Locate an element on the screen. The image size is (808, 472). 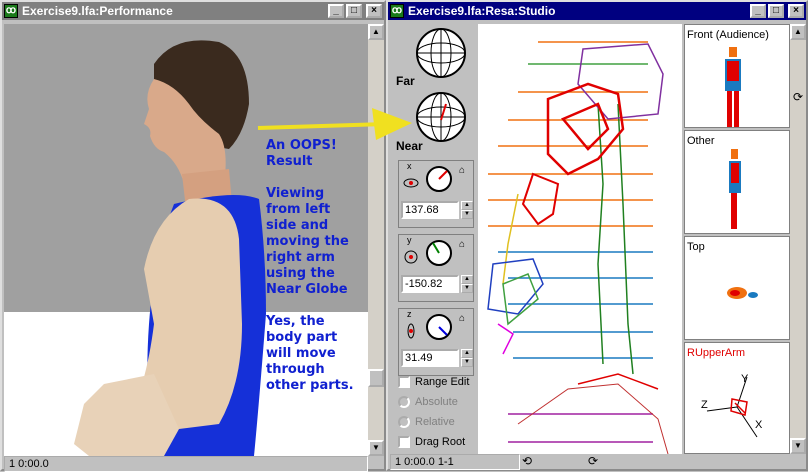
x-rotation-control: x ⌂ 137.68 ▲ ▼ is located at coordinates (436, 194).